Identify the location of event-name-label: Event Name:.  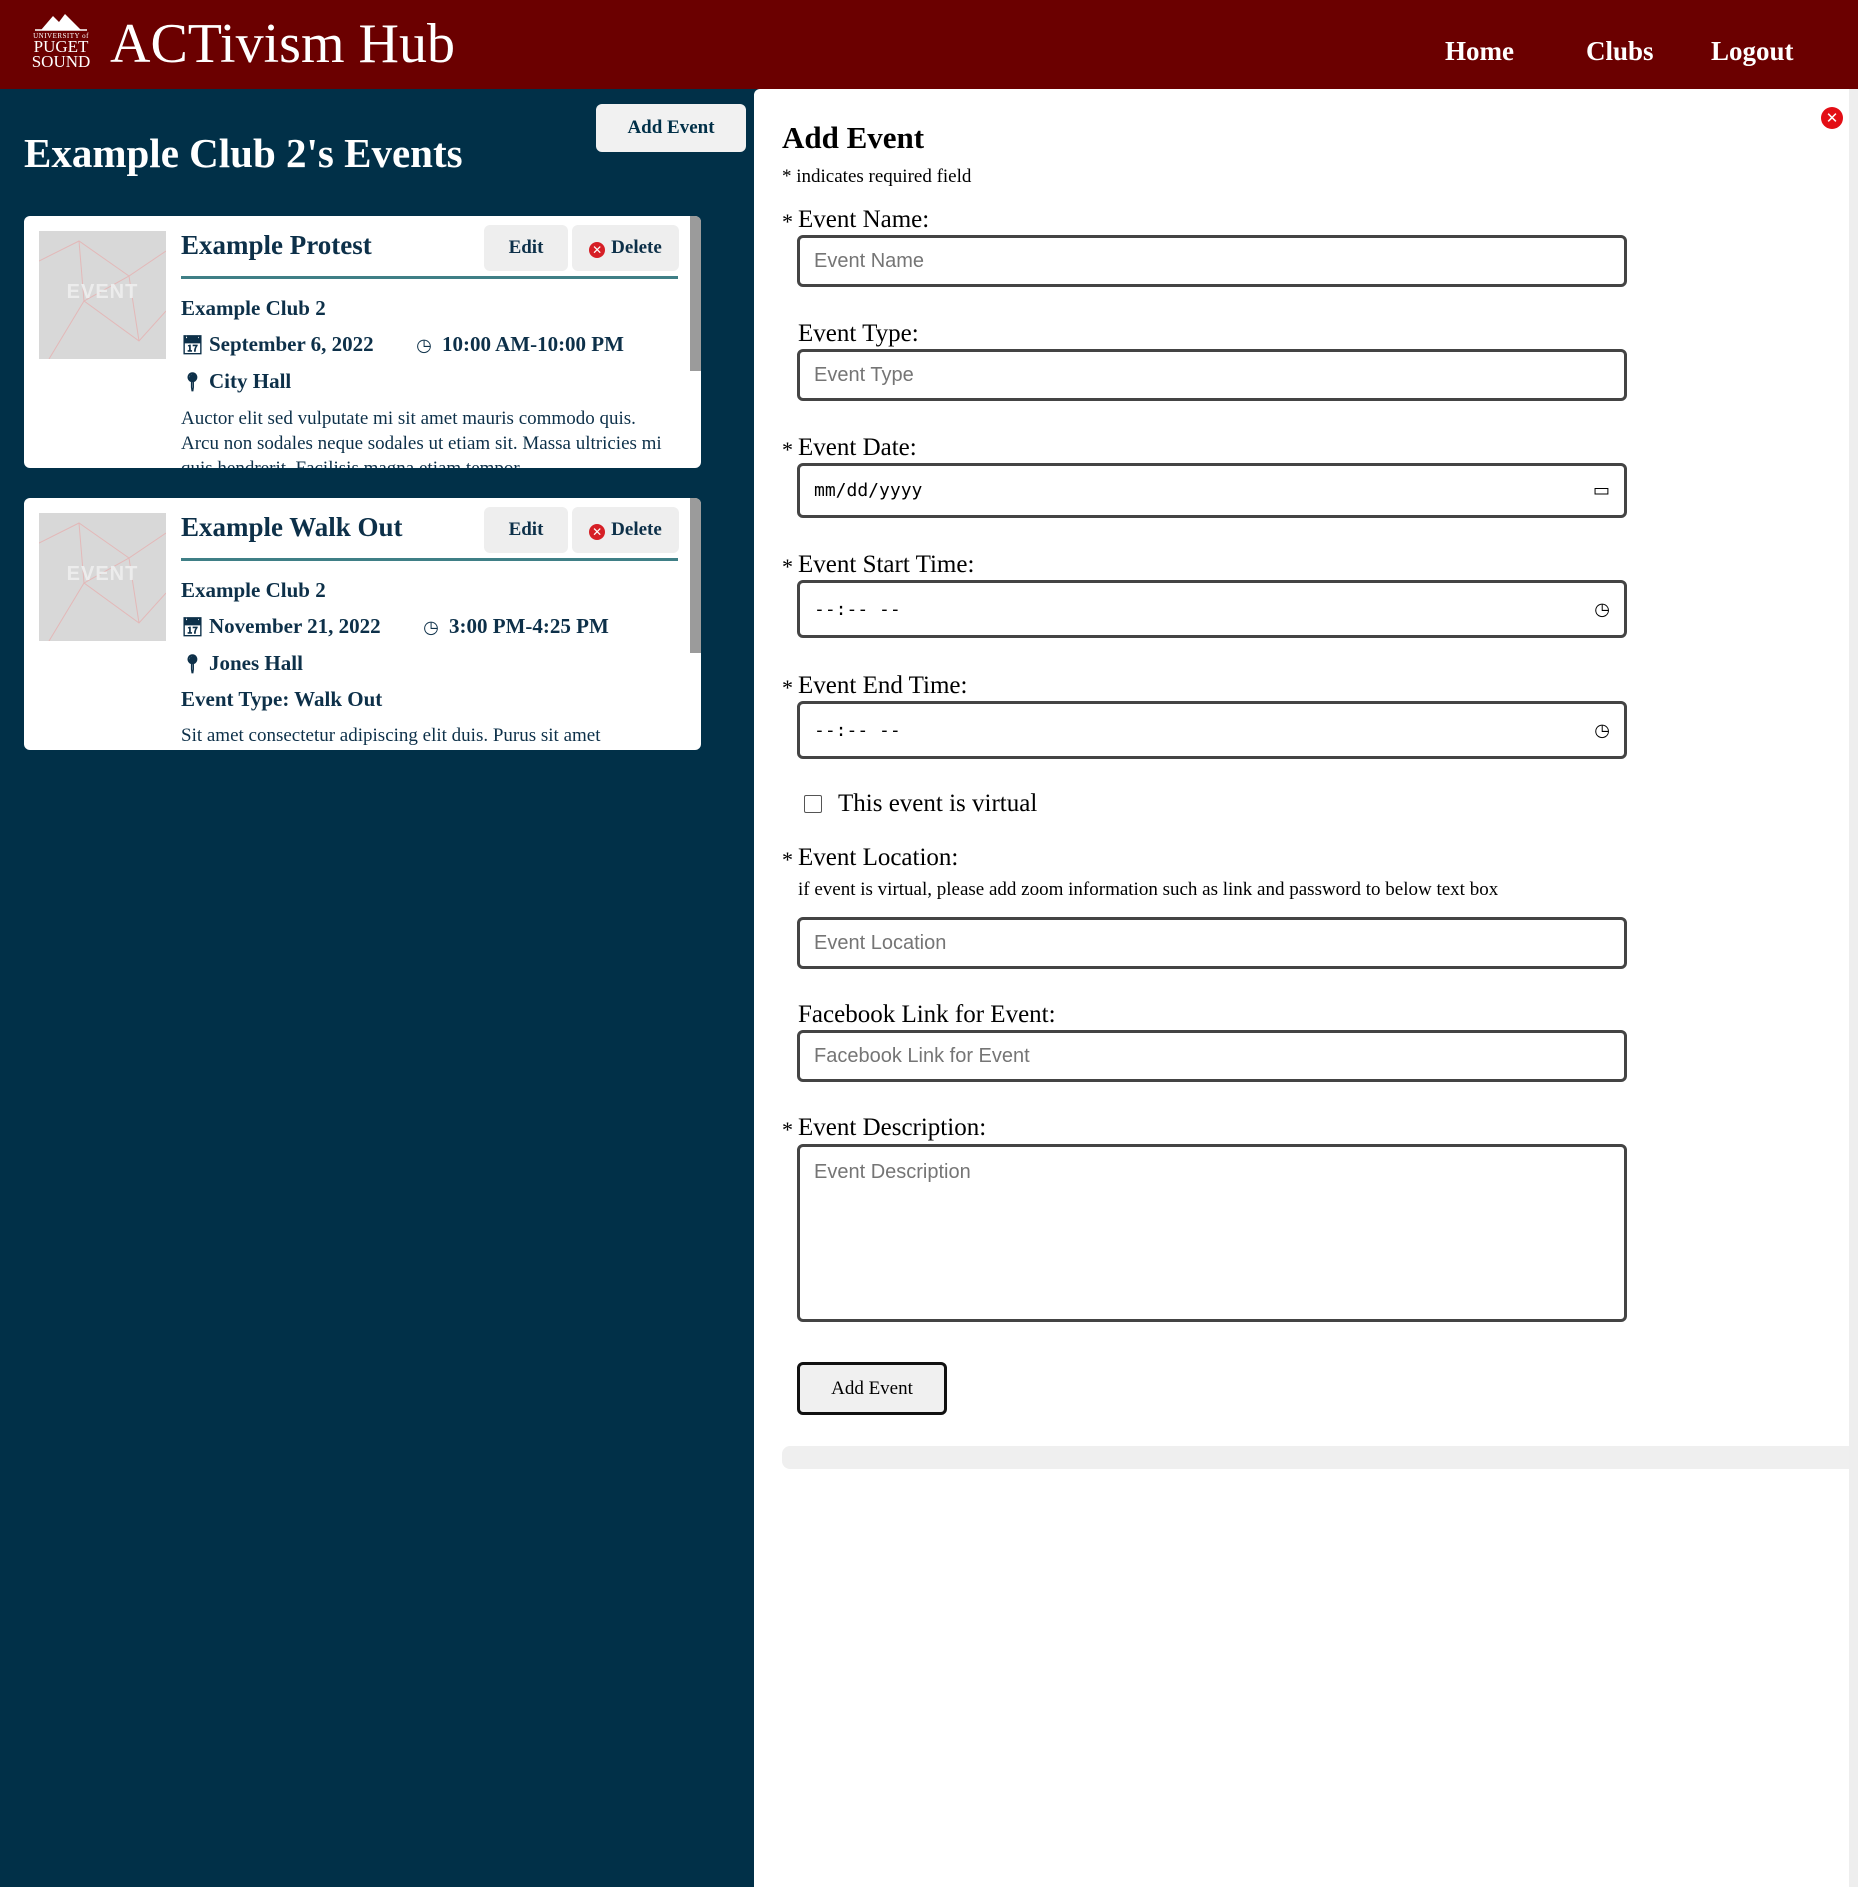
(864, 219).